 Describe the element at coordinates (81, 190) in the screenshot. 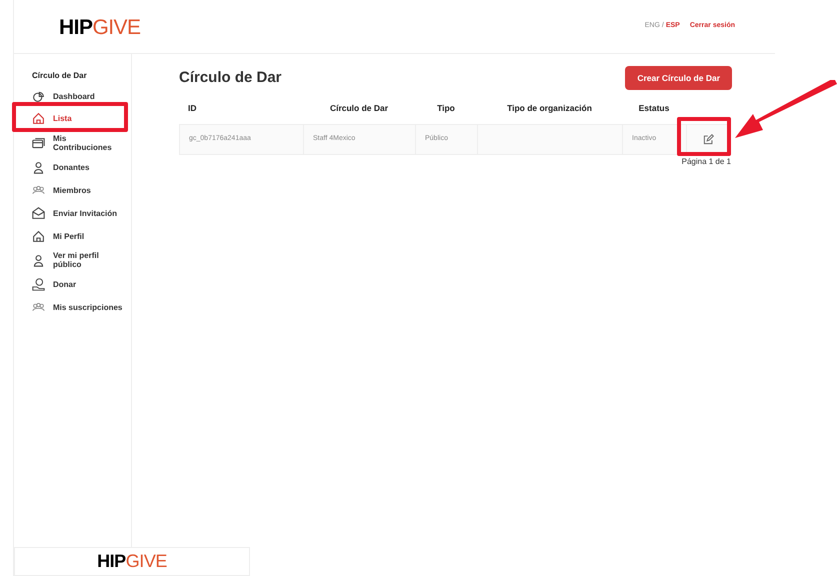

I see `sidebar-item: Miembros` at that location.